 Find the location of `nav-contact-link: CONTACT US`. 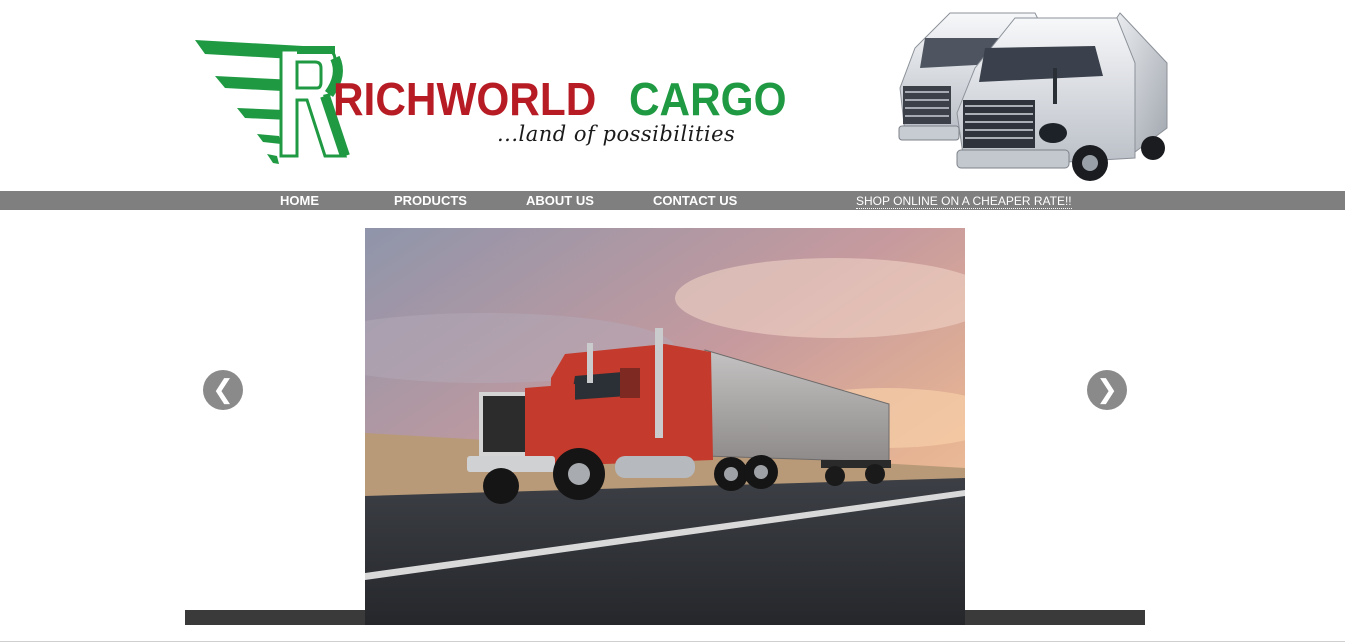

nav-contact-link: CONTACT US is located at coordinates (695, 200).